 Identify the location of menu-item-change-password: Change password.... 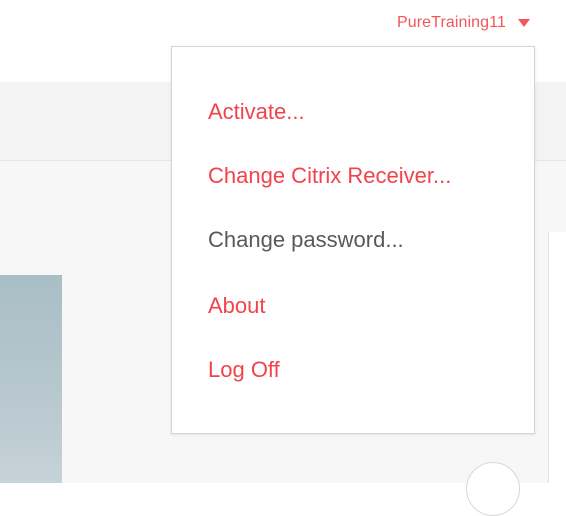
(306, 240).